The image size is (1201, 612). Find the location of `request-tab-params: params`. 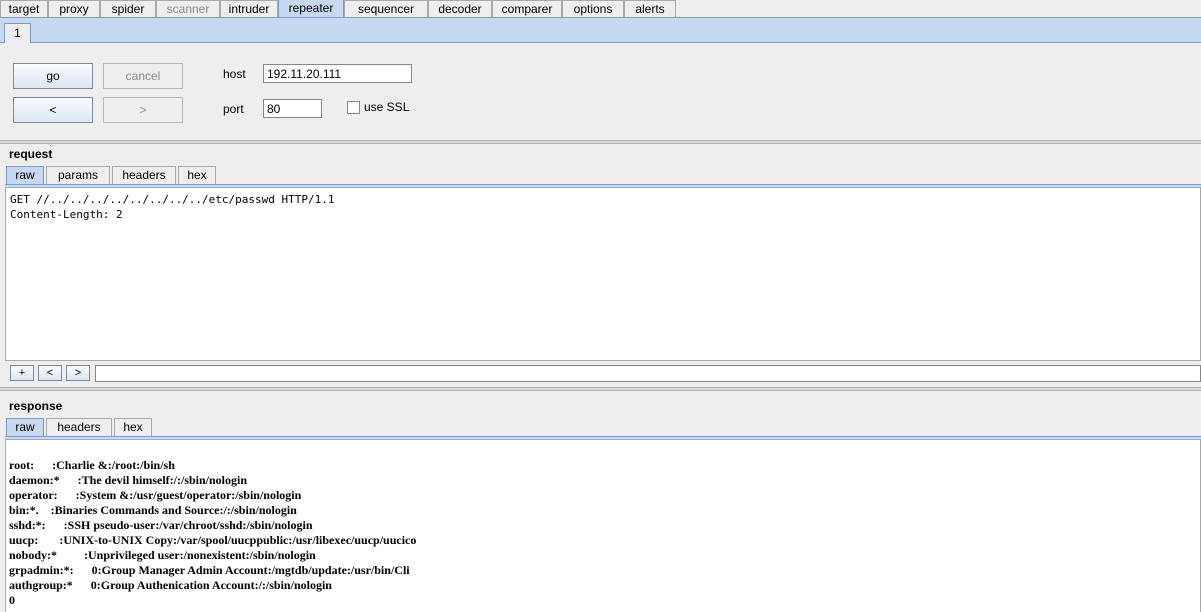

request-tab-params: params is located at coordinates (78, 175).